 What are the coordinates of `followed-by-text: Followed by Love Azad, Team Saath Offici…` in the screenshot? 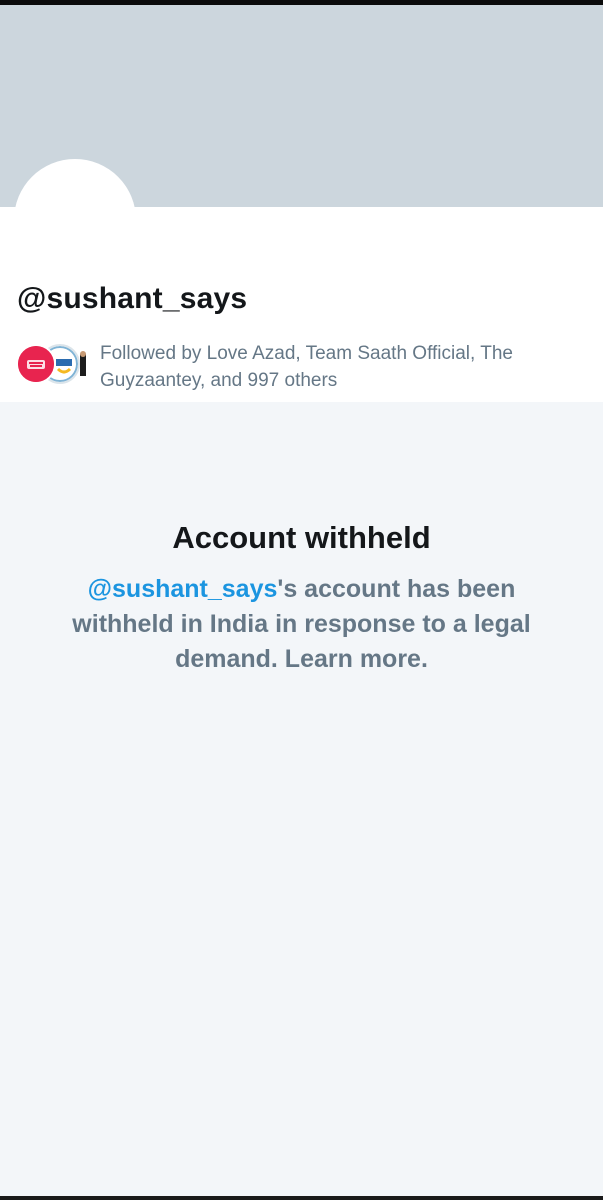 It's located at (306, 367).